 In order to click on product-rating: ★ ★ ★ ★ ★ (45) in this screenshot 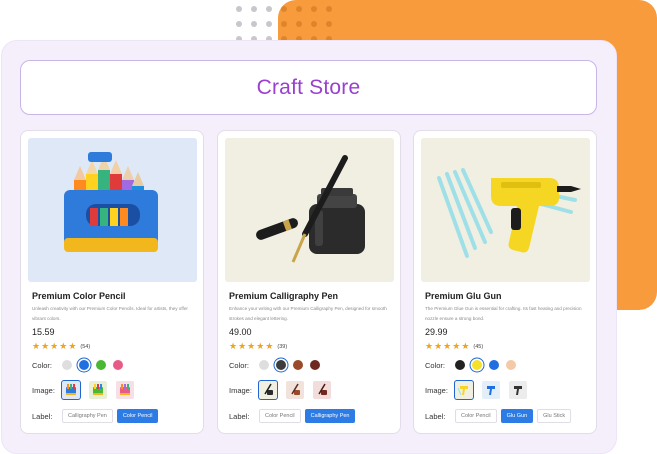, I will do `click(454, 346)`.